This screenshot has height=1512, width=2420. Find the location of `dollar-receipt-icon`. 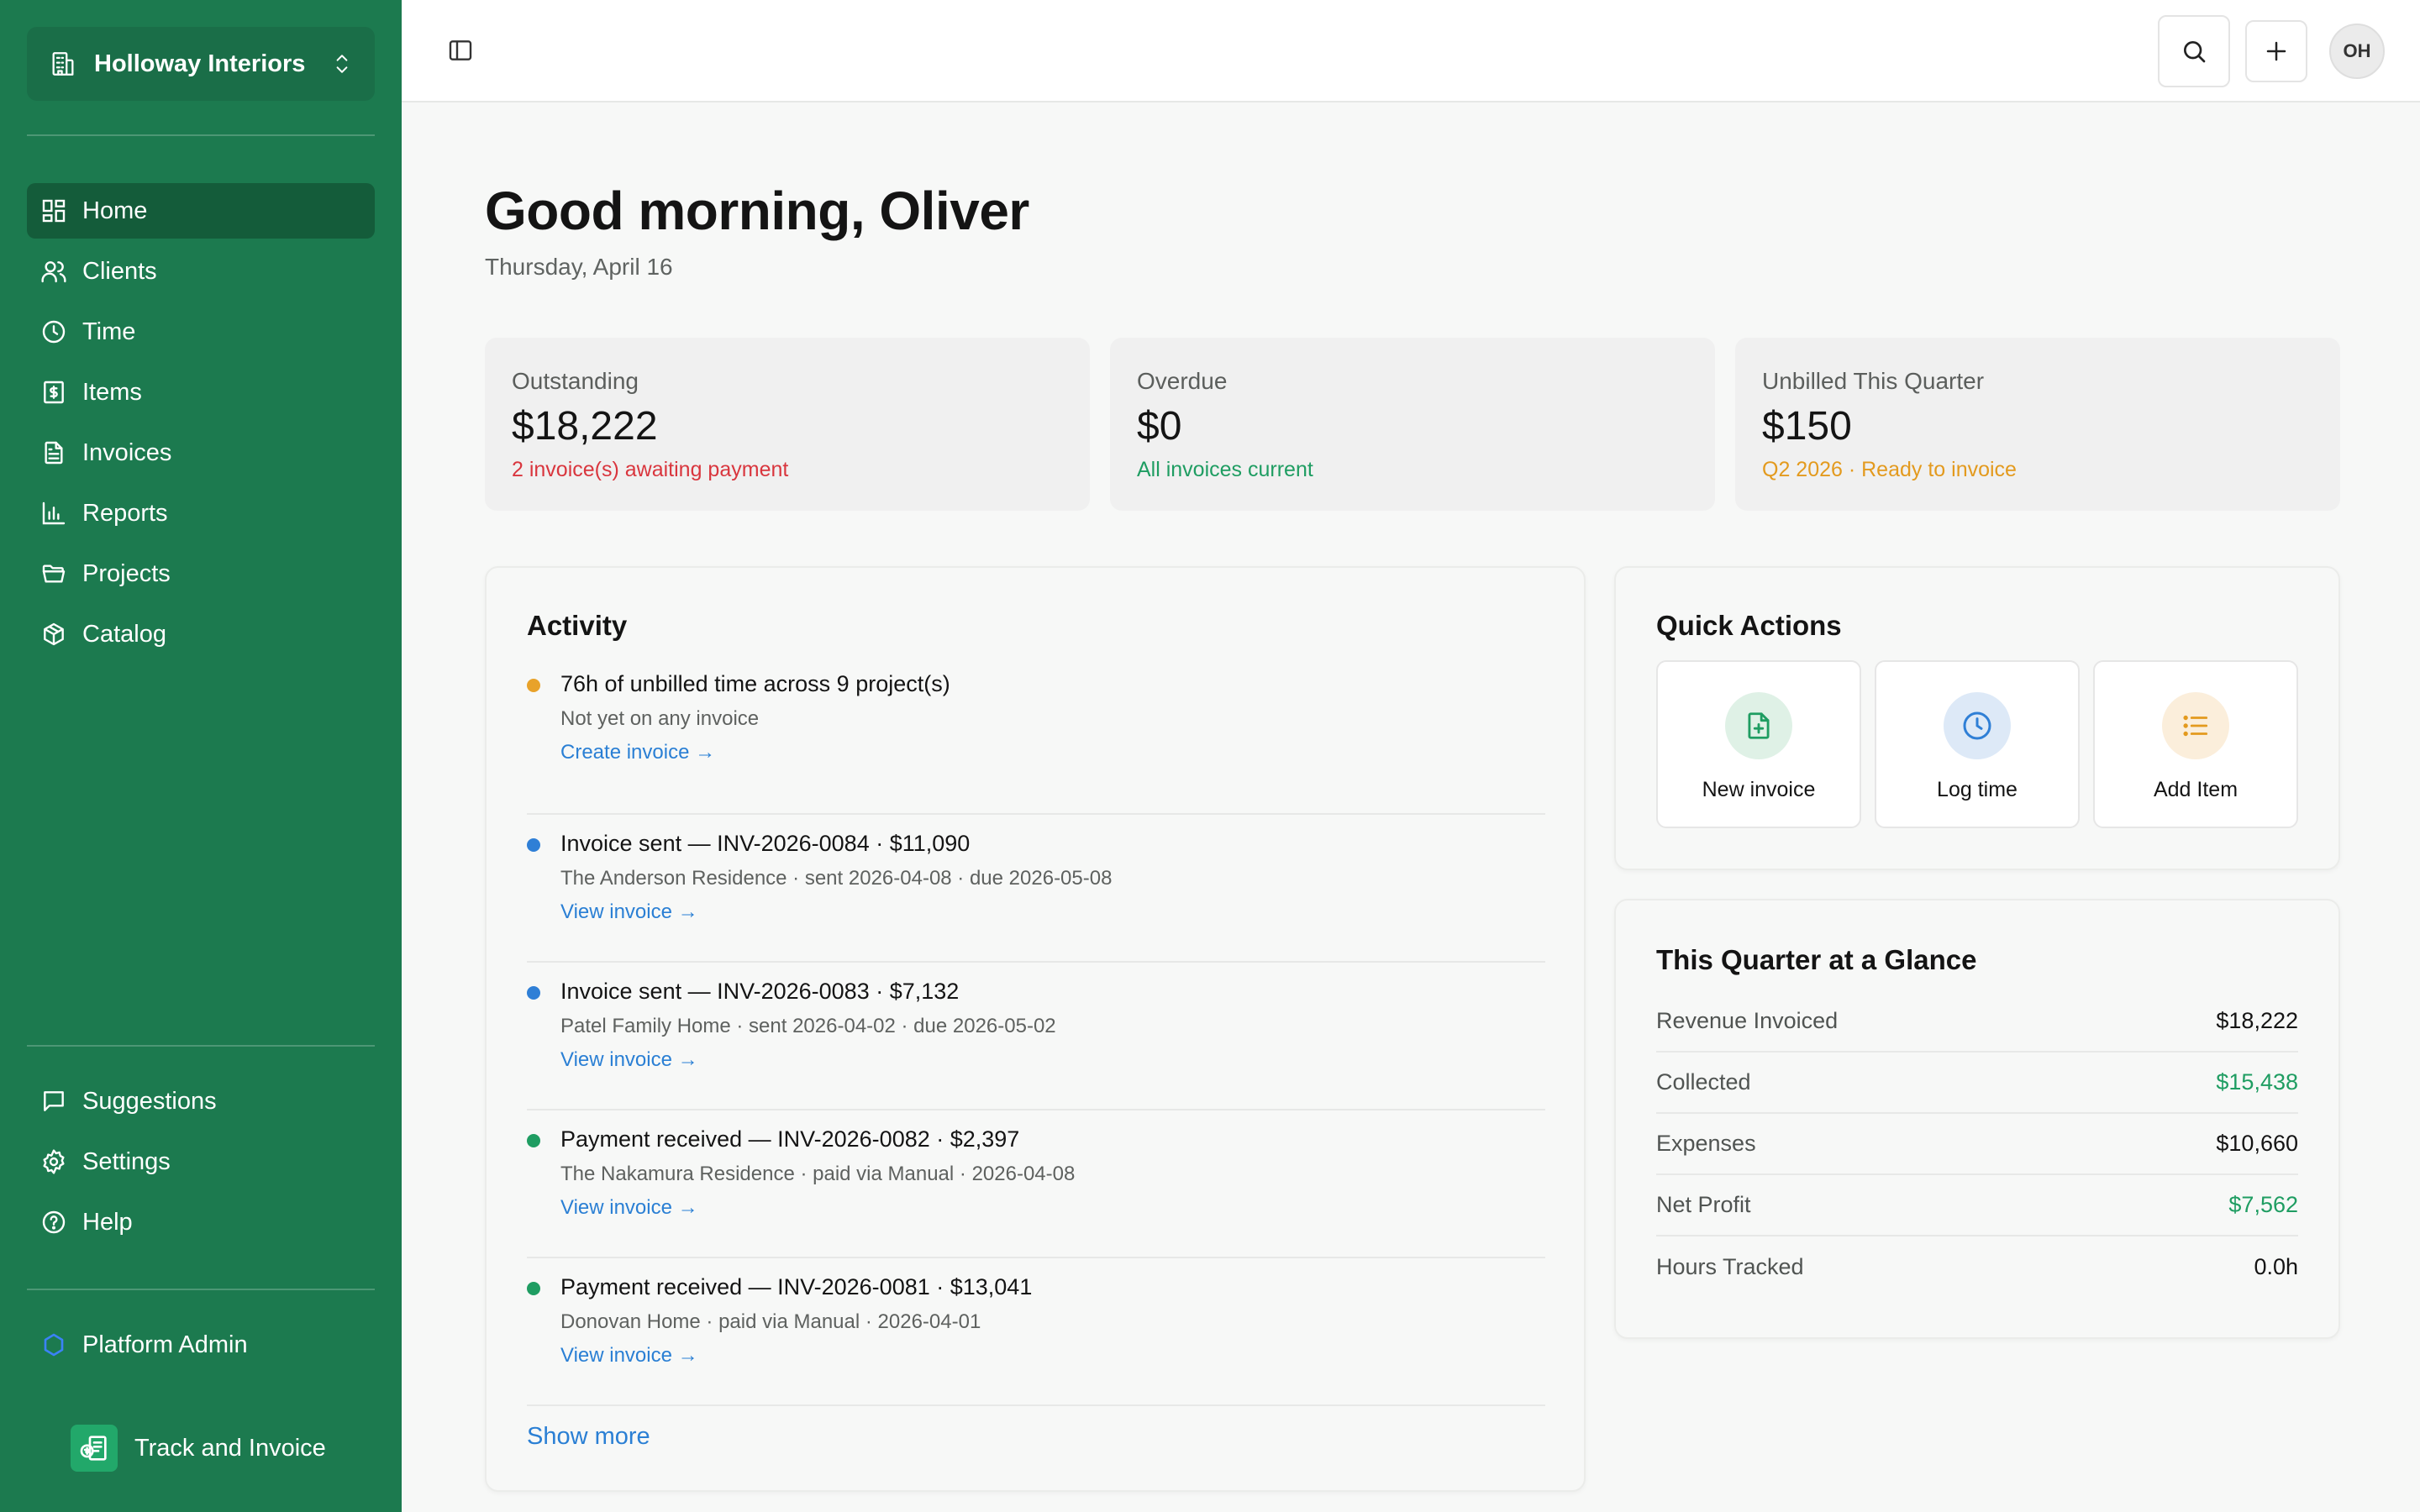

dollar-receipt-icon is located at coordinates (54, 392).